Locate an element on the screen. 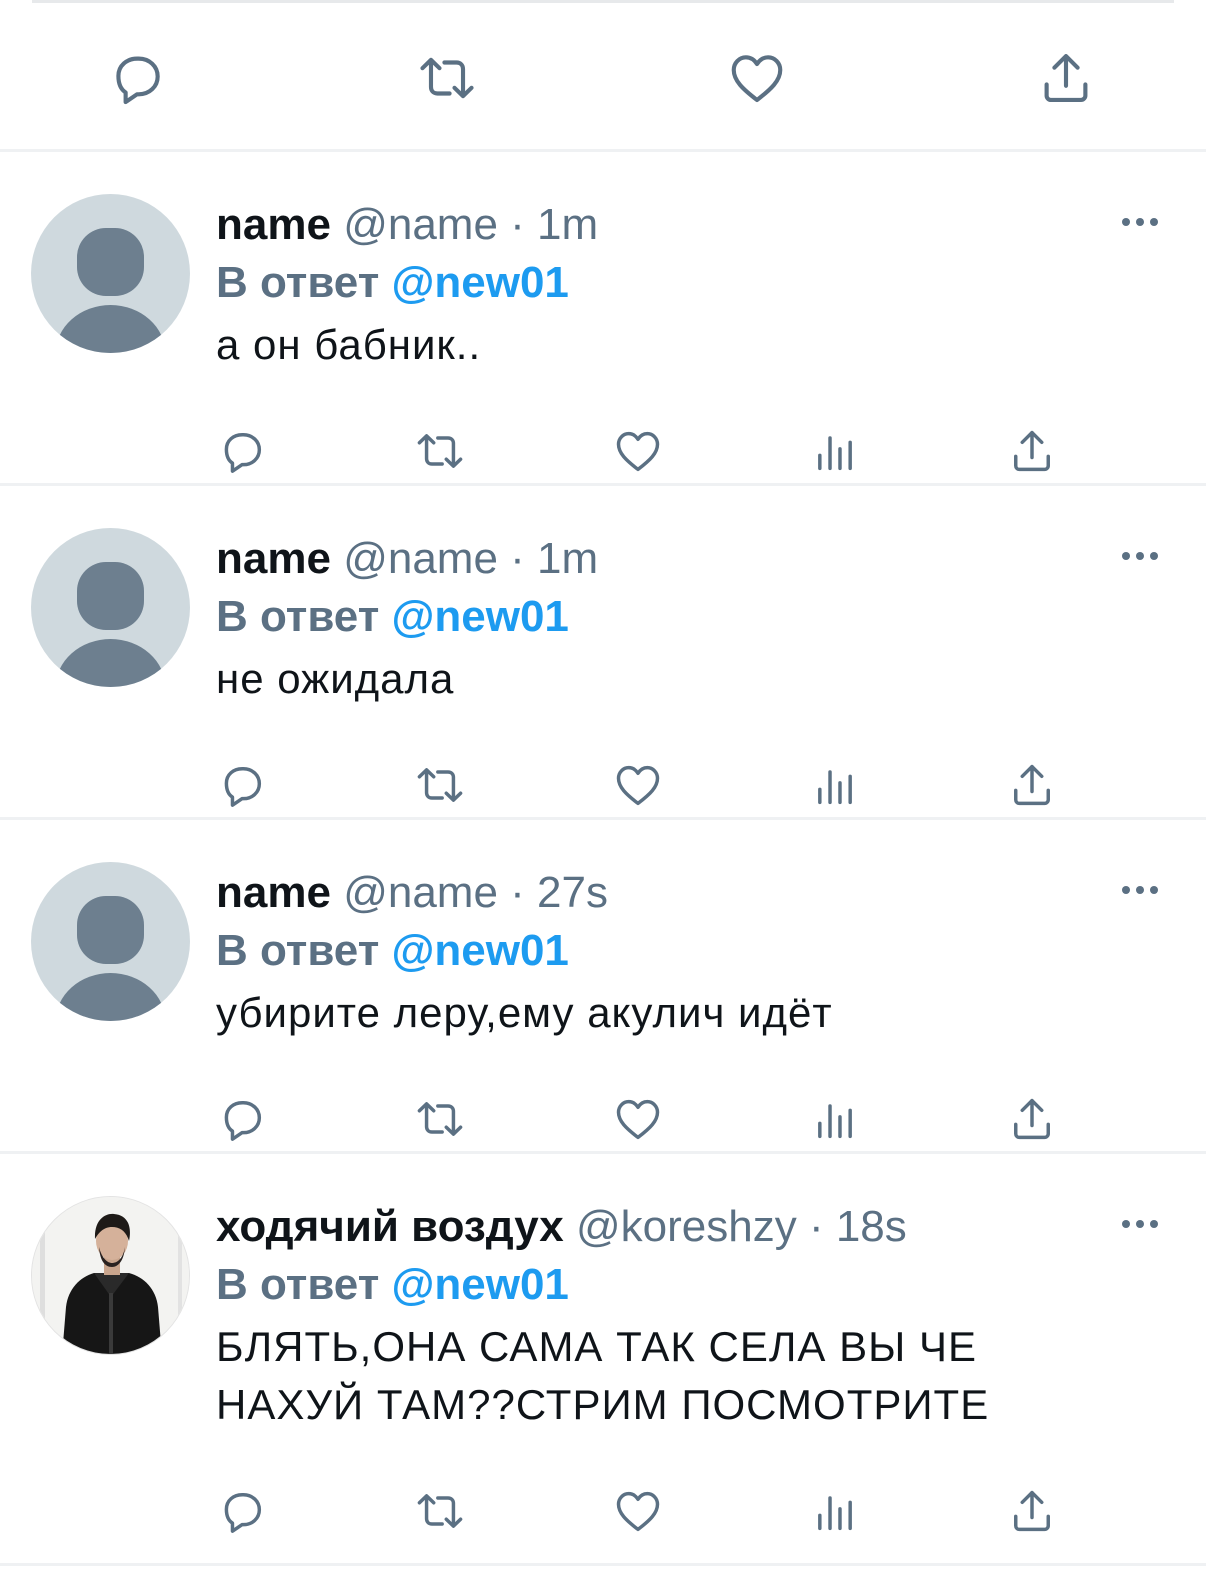 This screenshot has height=1570, width=1206. timestamp: 27s is located at coordinates (572, 892).